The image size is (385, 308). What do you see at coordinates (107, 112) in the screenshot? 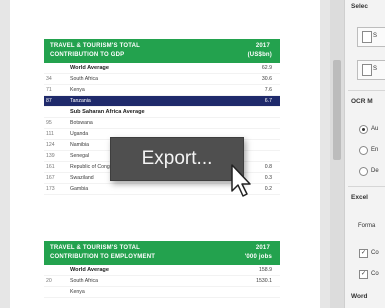
I see `row-country: Sub Saharan Africa Average` at bounding box center [107, 112].